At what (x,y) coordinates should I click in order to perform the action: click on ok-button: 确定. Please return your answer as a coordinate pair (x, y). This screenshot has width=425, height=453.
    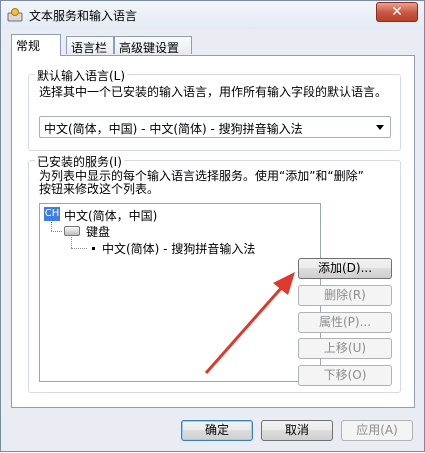
    Looking at the image, I should click on (217, 430).